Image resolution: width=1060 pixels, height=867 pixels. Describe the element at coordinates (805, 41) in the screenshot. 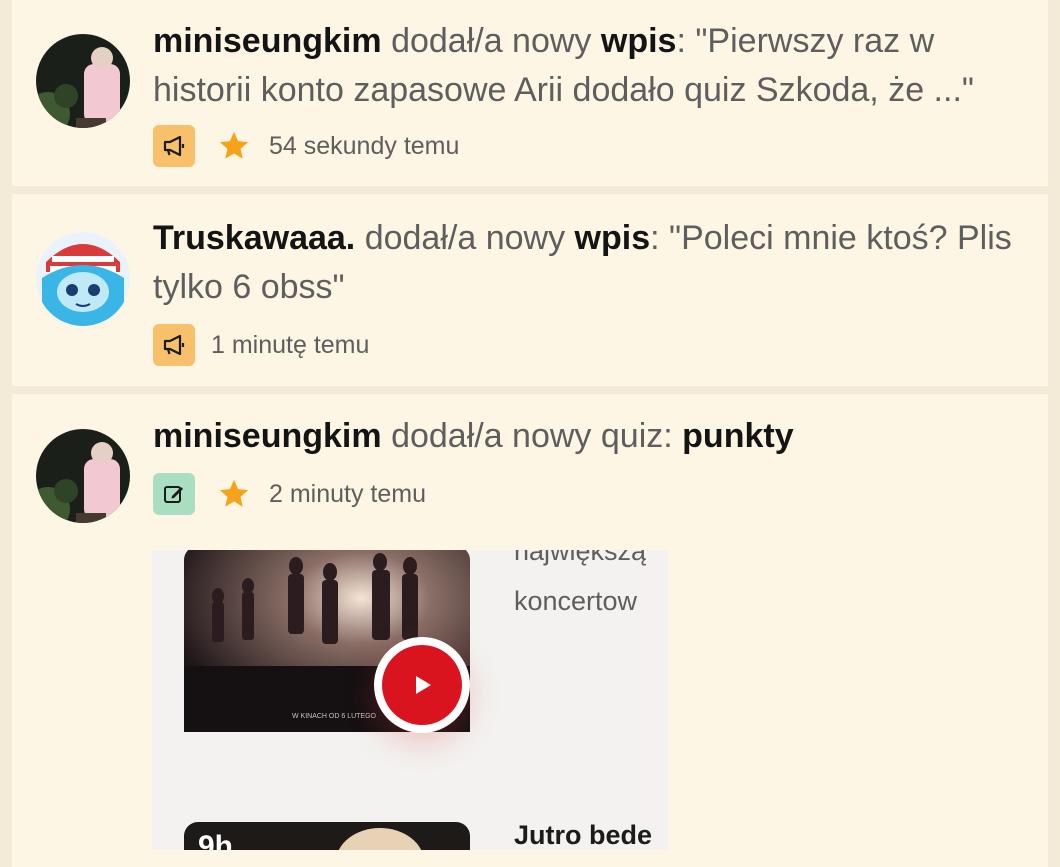

I see `post-excerpt: : "Pierwszy raz w` at that location.